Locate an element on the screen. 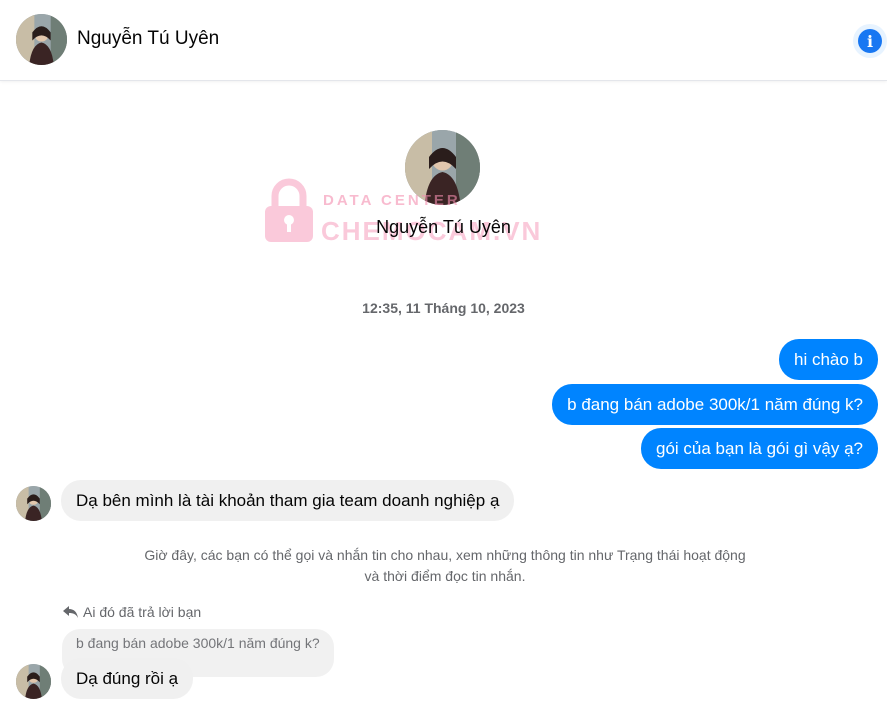 The width and height of the screenshot is (887, 718). info-icon: i is located at coordinates (870, 41).